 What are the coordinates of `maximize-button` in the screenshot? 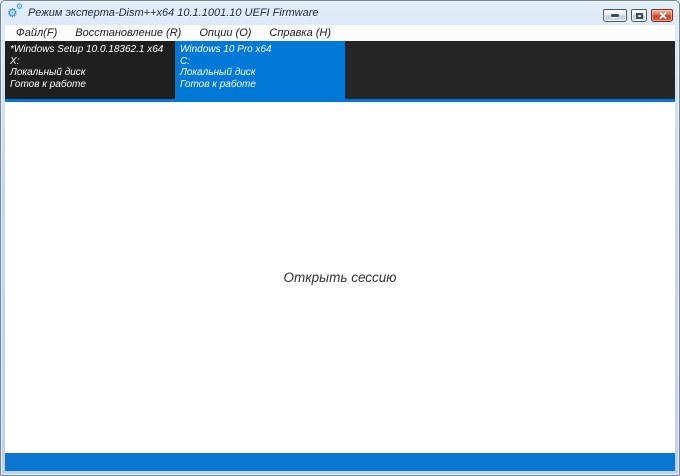 It's located at (639, 15).